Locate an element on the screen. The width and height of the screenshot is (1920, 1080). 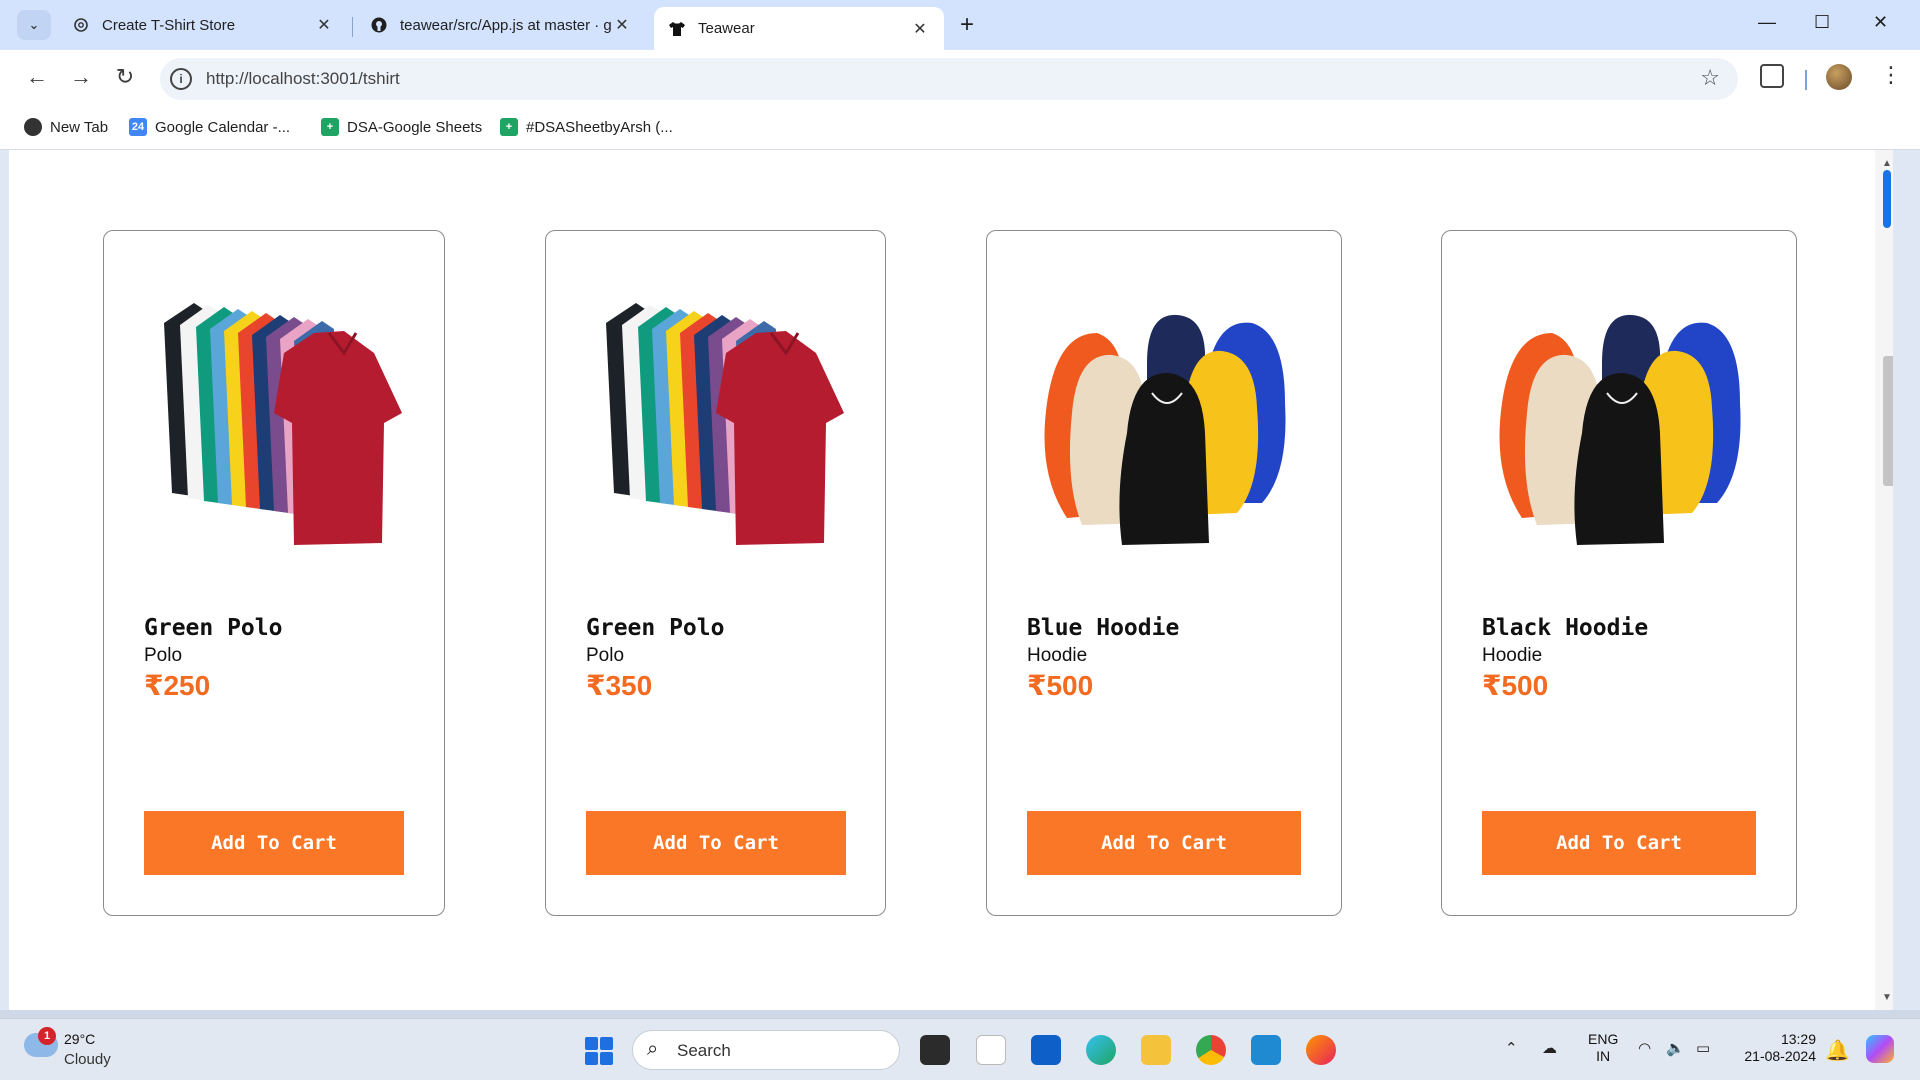
globe-icon is located at coordinates (33, 127).